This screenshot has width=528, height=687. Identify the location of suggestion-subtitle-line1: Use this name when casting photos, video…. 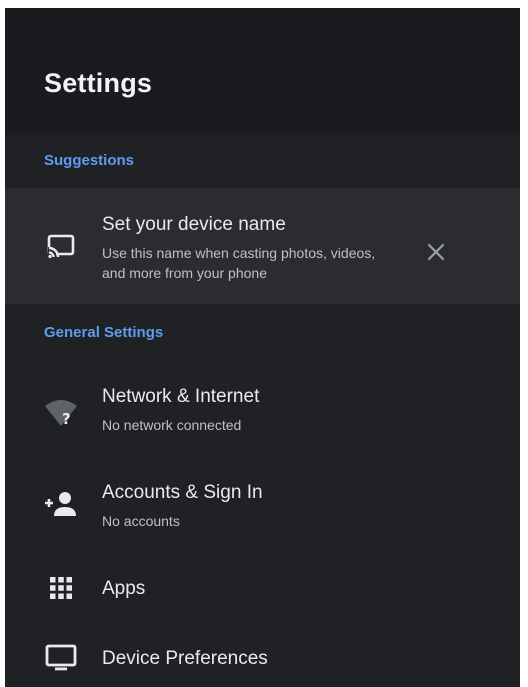
(239, 253).